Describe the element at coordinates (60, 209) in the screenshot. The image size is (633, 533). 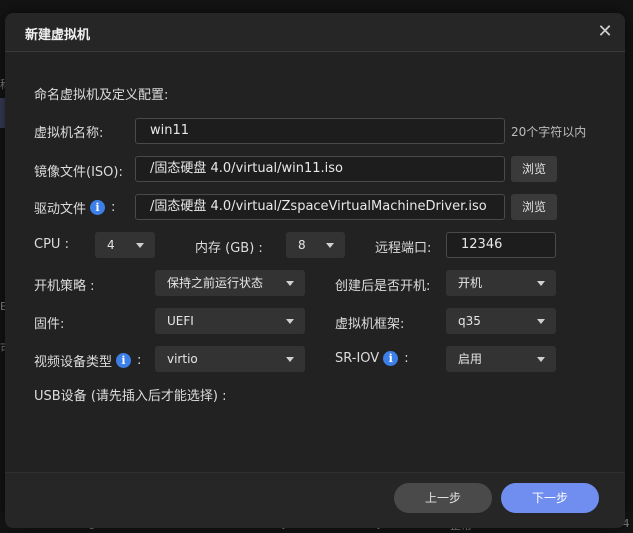
I see `driver-file-label-text: 驱动文件` at that location.